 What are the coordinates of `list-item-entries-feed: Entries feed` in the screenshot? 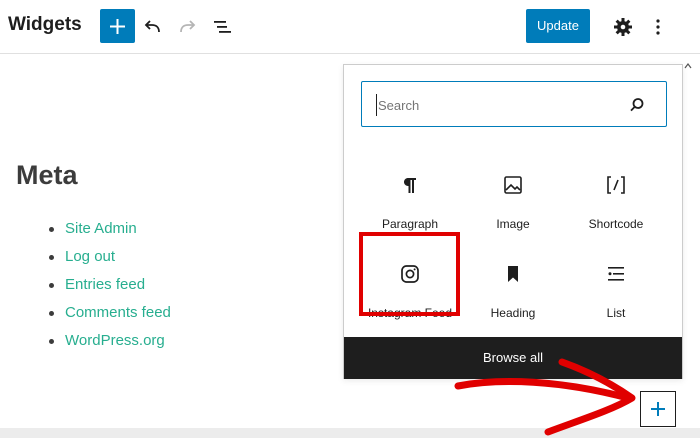 It's located at (108, 288).